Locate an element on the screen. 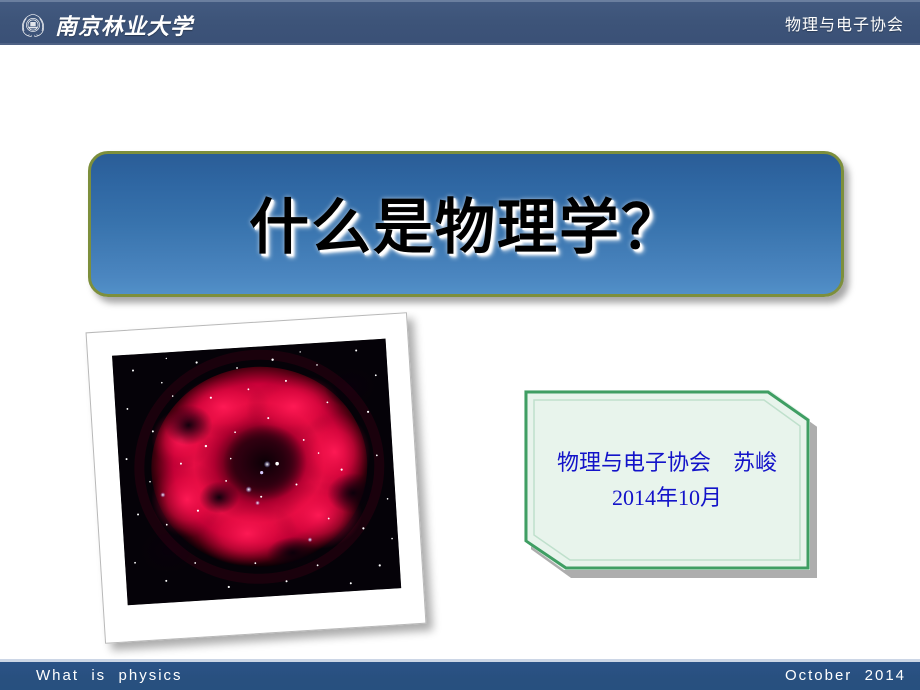 The width and height of the screenshot is (920, 690). header-organization-label: 物理与电子协会 is located at coordinates (844, 25).